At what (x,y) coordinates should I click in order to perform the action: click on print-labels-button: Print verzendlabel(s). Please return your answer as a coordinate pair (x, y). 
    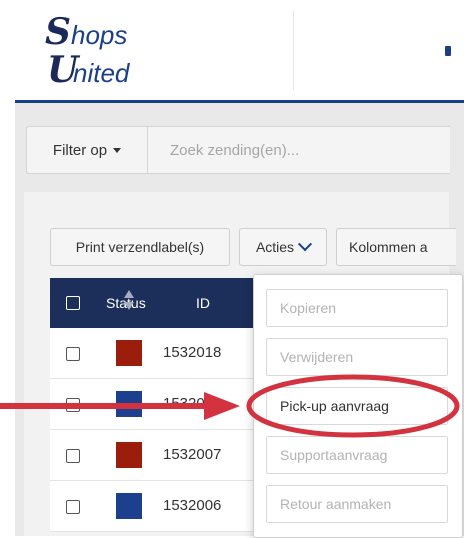
    Looking at the image, I should click on (140, 247).